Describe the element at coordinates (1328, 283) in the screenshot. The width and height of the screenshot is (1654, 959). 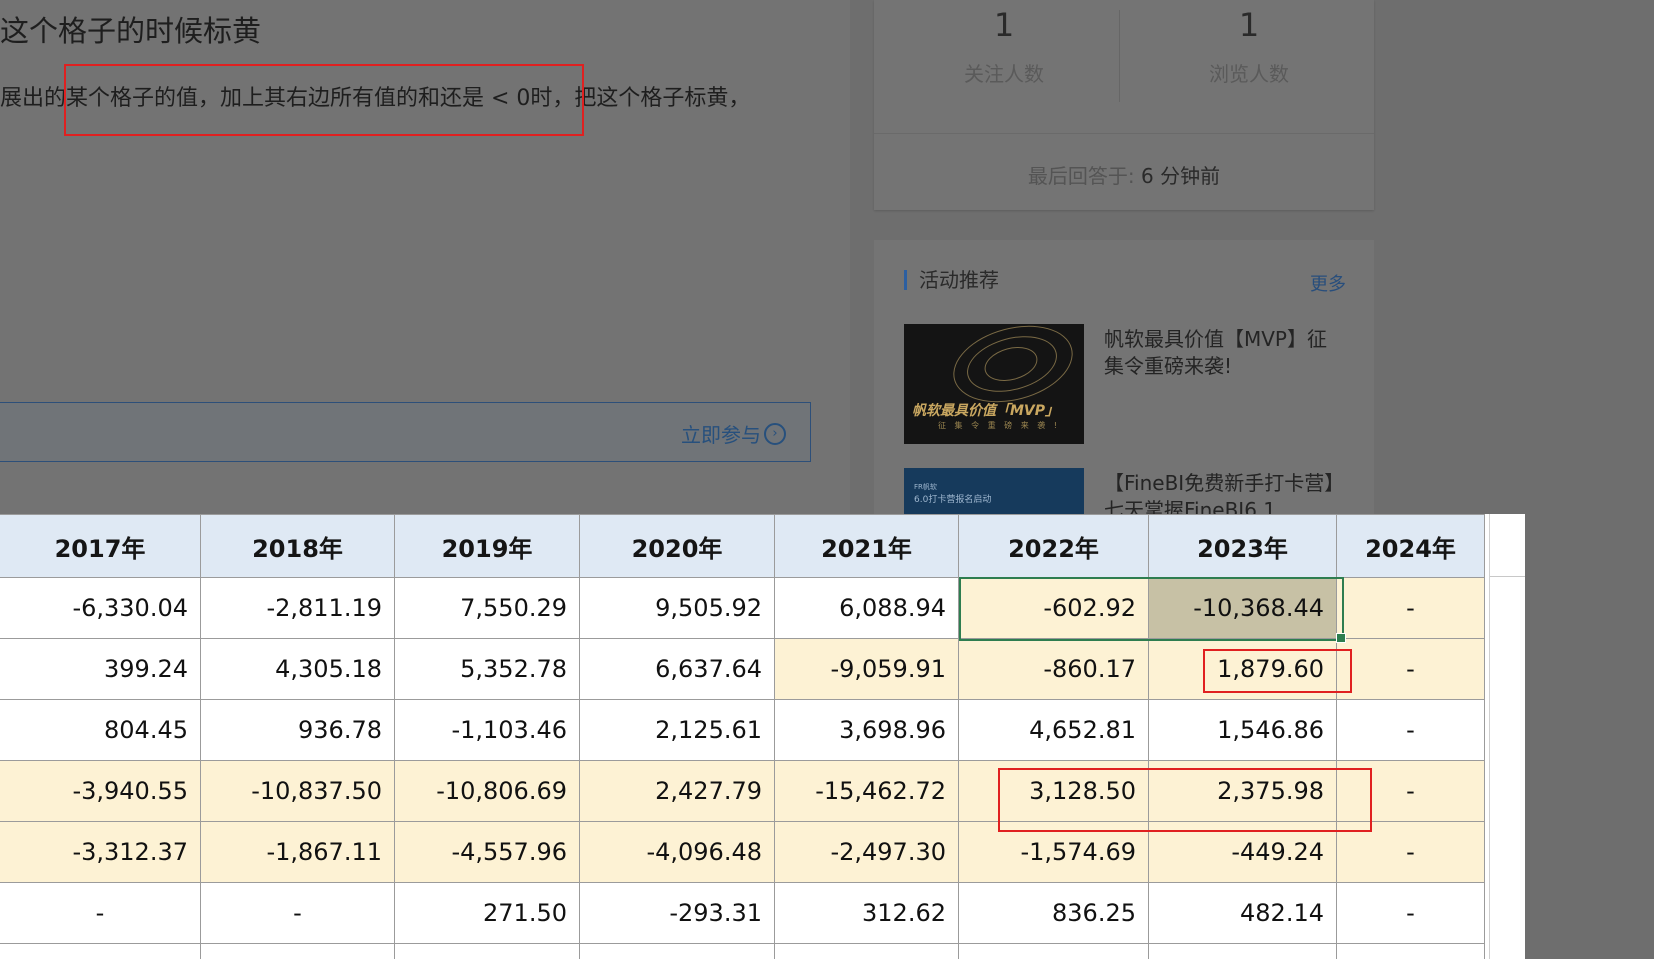
I see `activity-more-link: 更多` at that location.